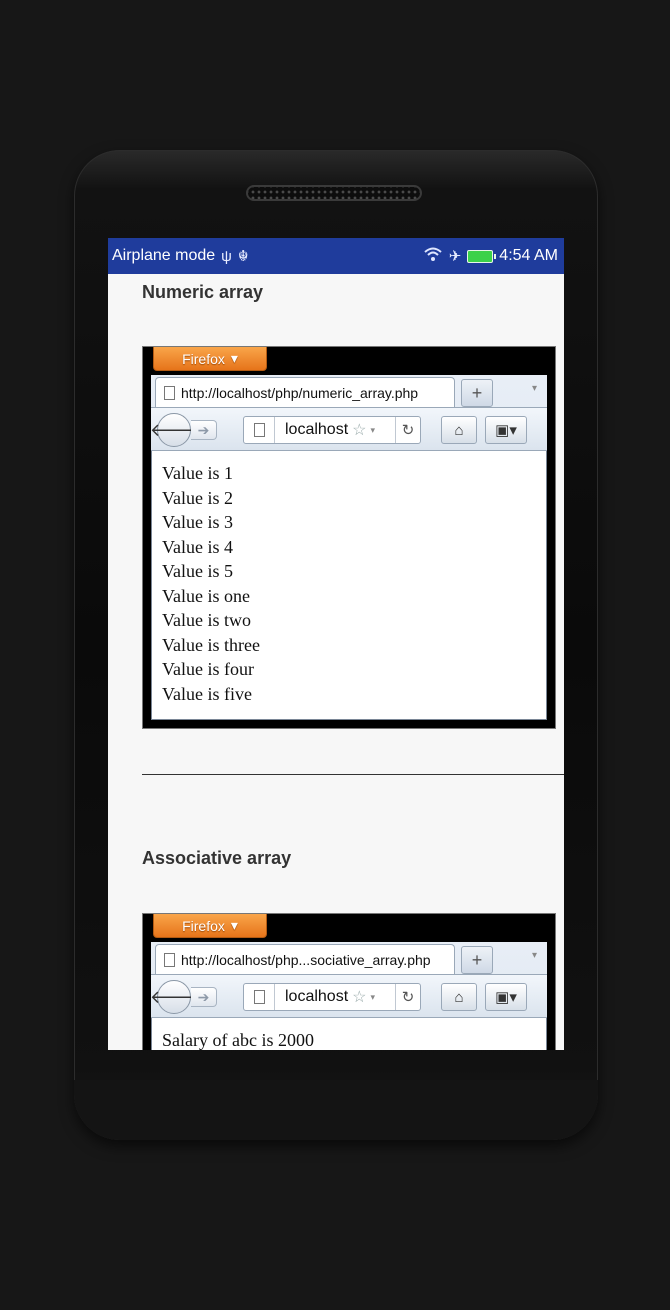  What do you see at coordinates (203, 292) in the screenshot?
I see `numeric-array-heading: Numeric array` at bounding box center [203, 292].